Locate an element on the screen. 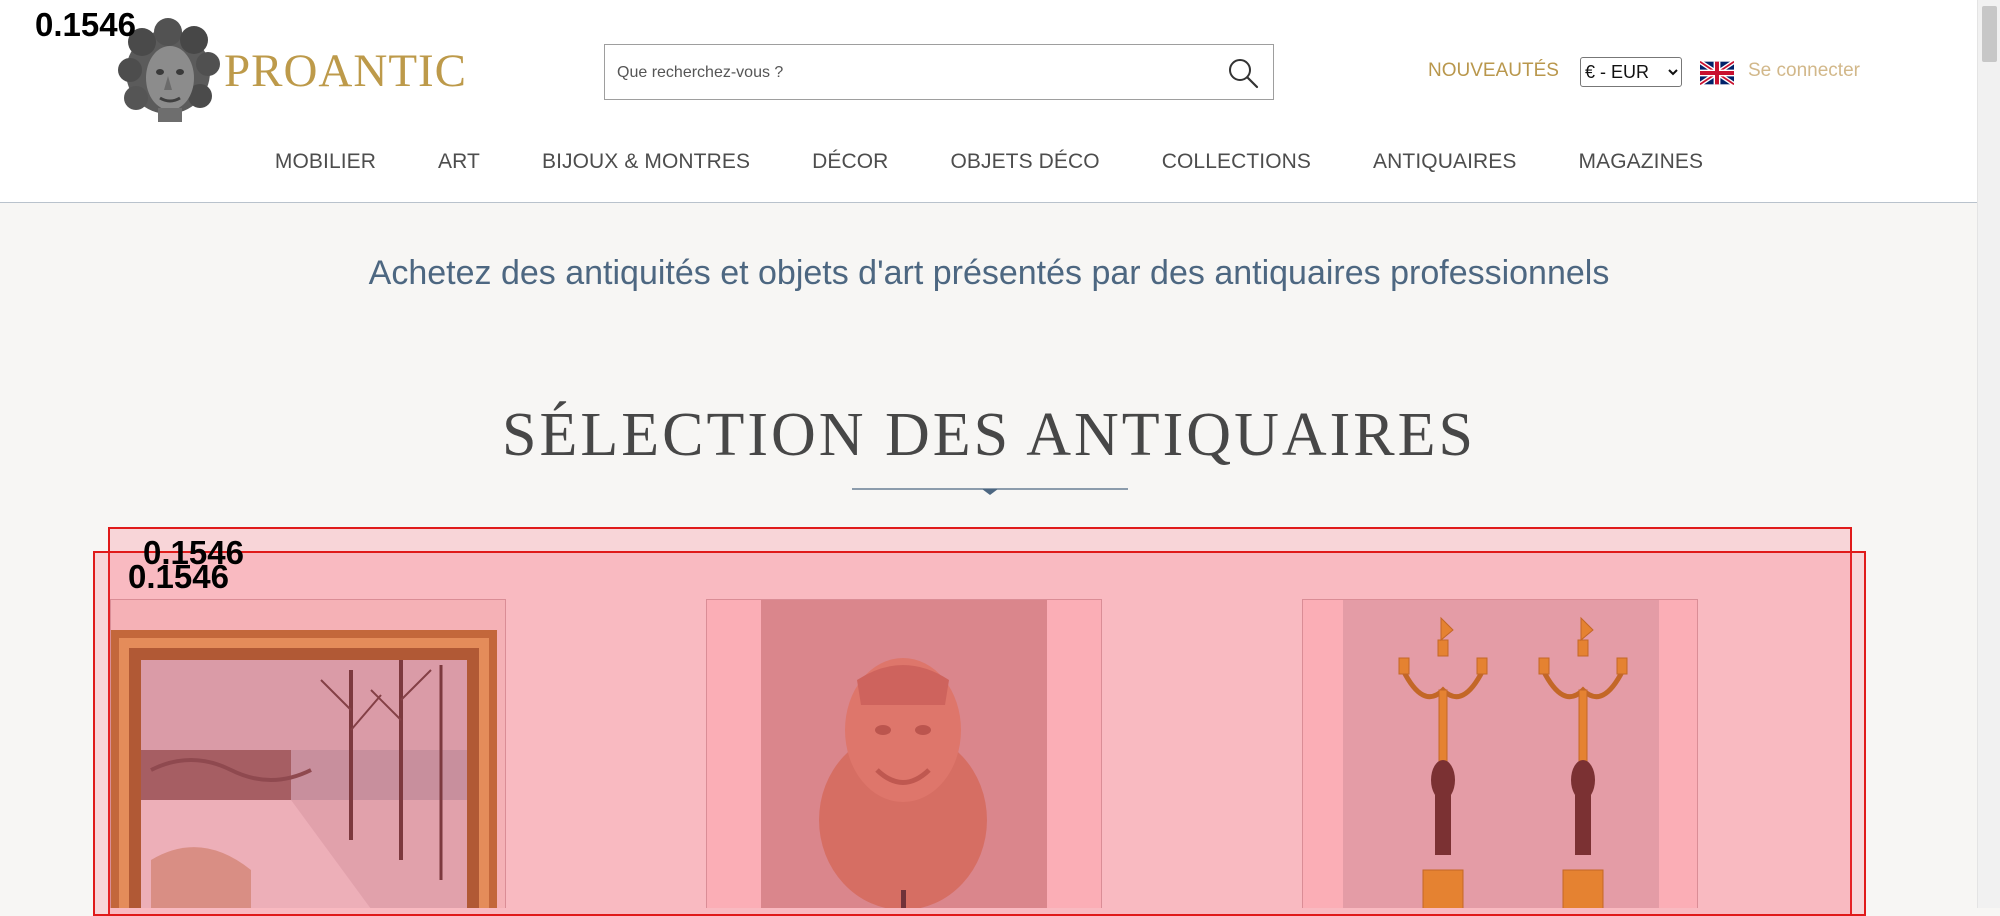  nav-item-collections: COLLECTIONS is located at coordinates (1236, 164).